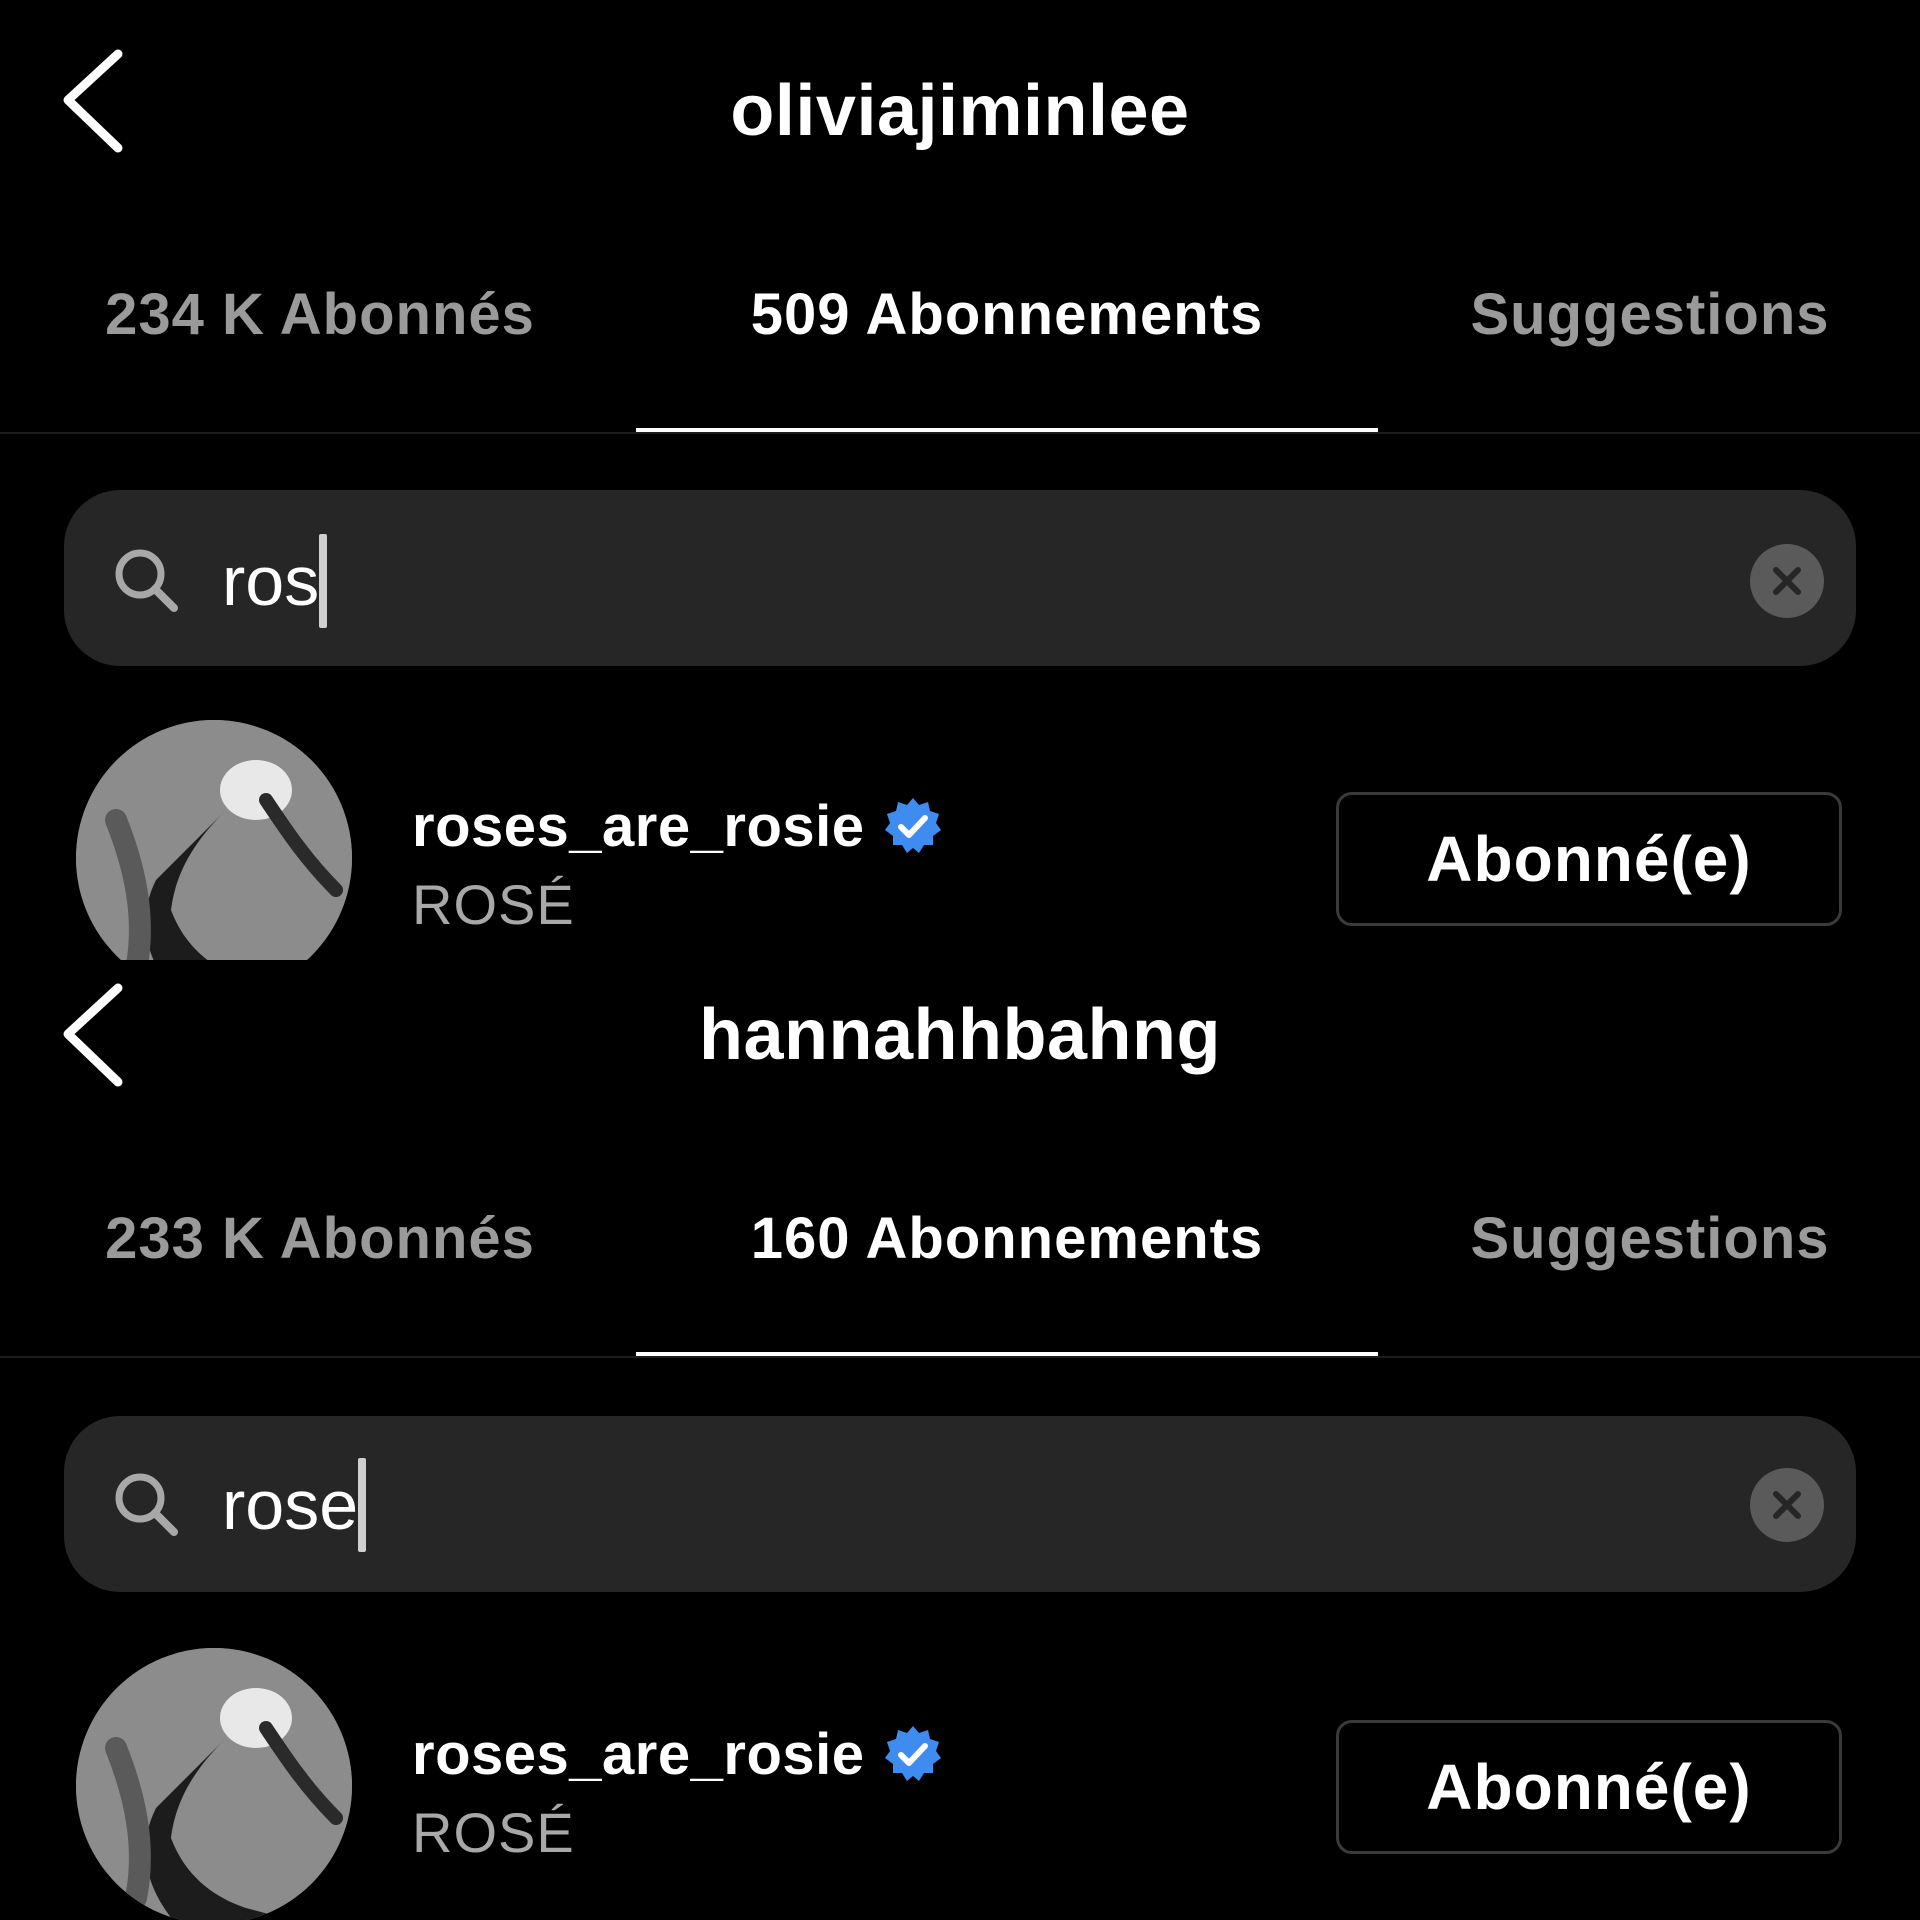 This screenshot has width=1920, height=1920. I want to click on search-field, so click(960, 578).